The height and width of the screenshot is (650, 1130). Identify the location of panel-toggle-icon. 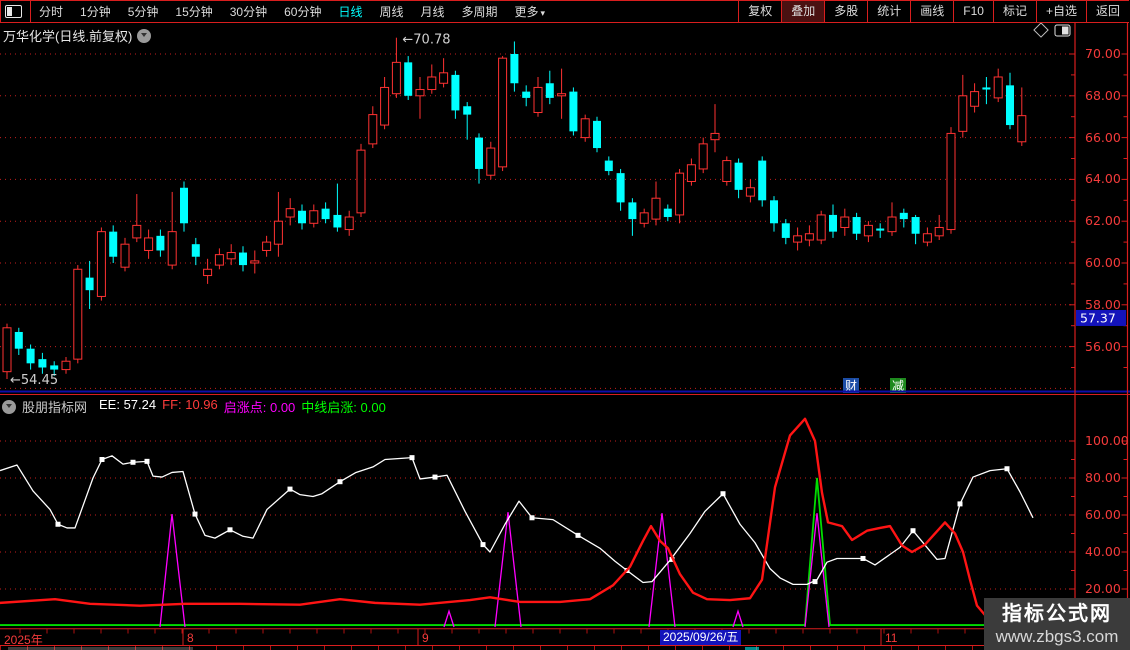
(13, 11).